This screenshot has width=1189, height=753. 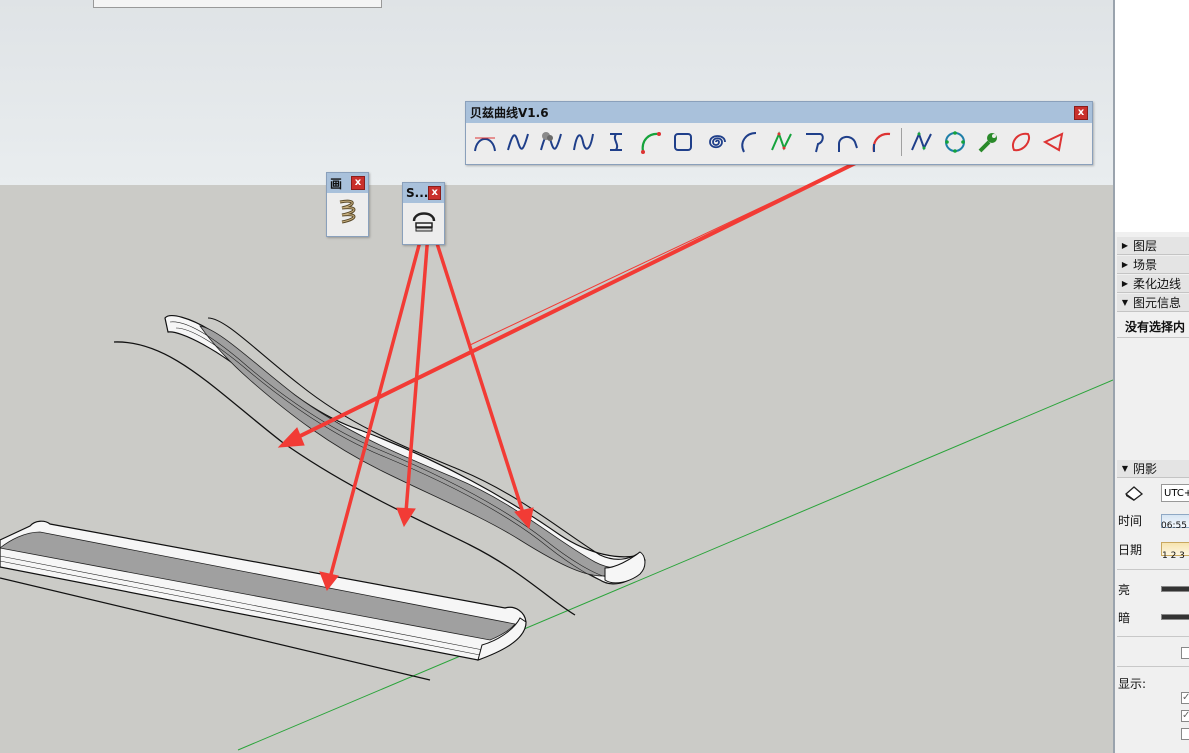 What do you see at coordinates (1175, 589) in the screenshot?
I see `light-slider` at bounding box center [1175, 589].